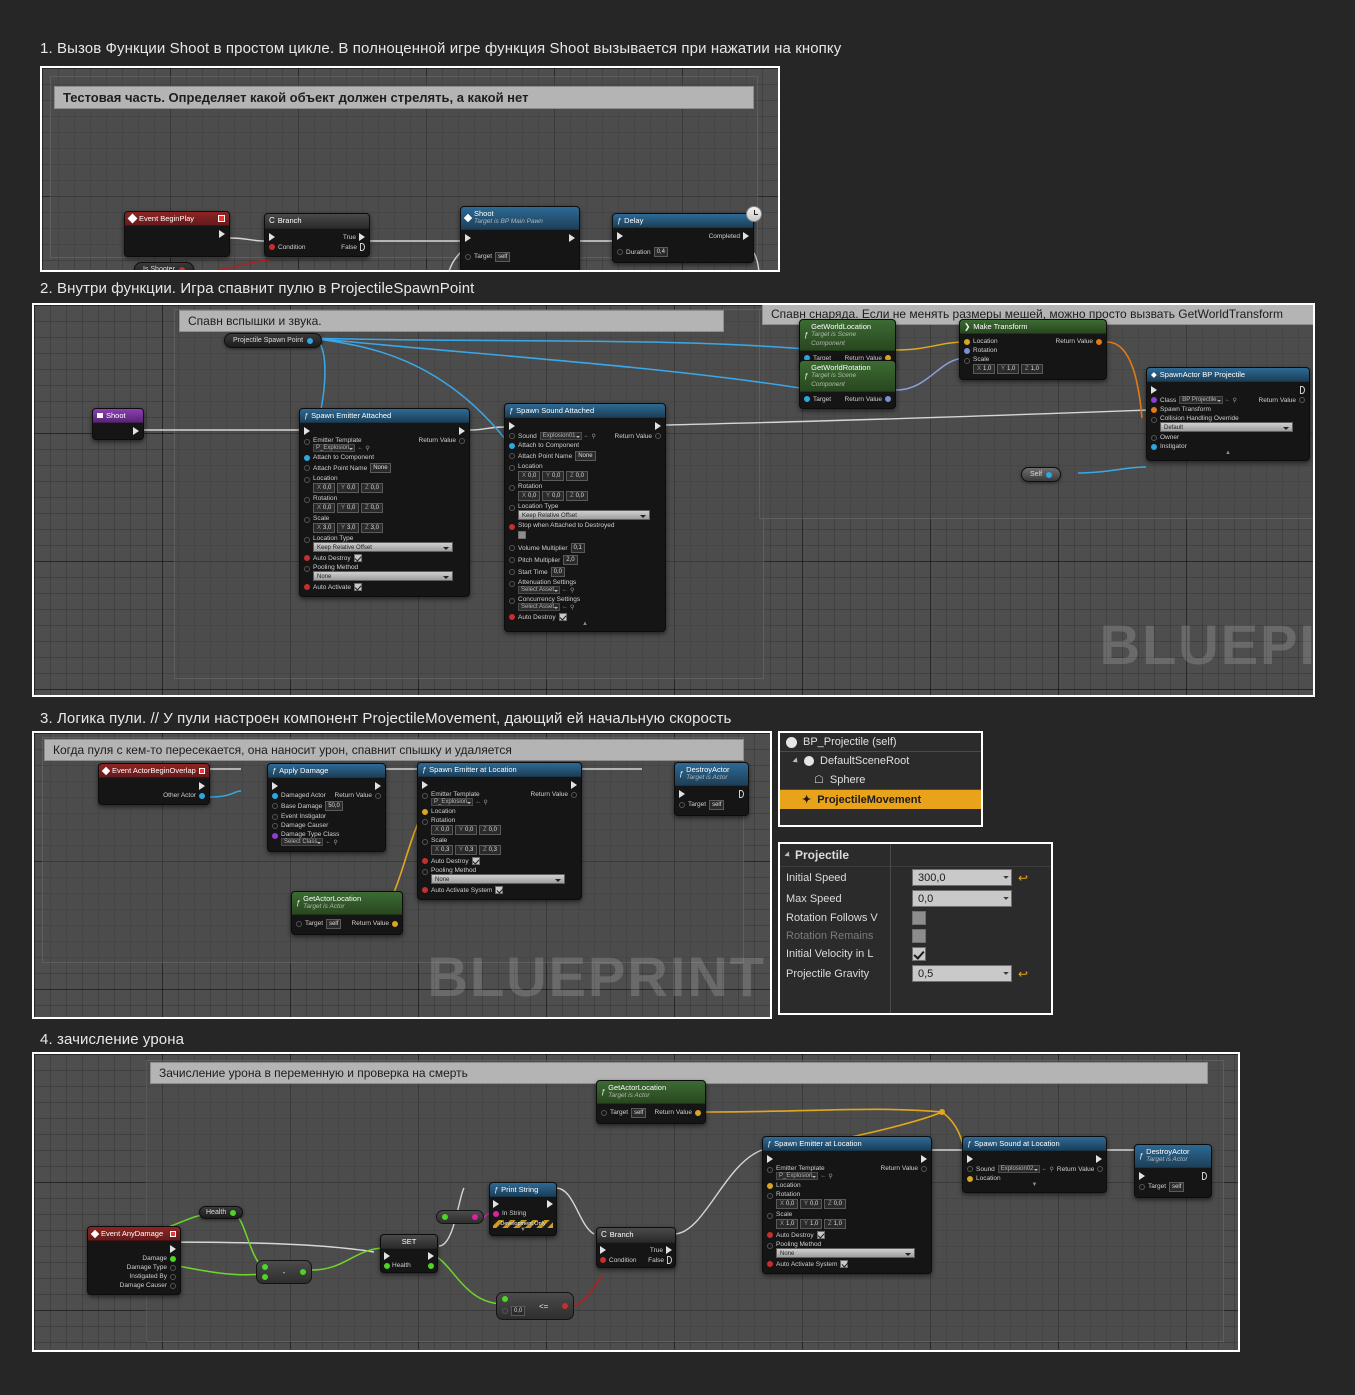 The width and height of the screenshot is (1355, 1395). I want to click on damage-type-class-pin, so click(275, 836).